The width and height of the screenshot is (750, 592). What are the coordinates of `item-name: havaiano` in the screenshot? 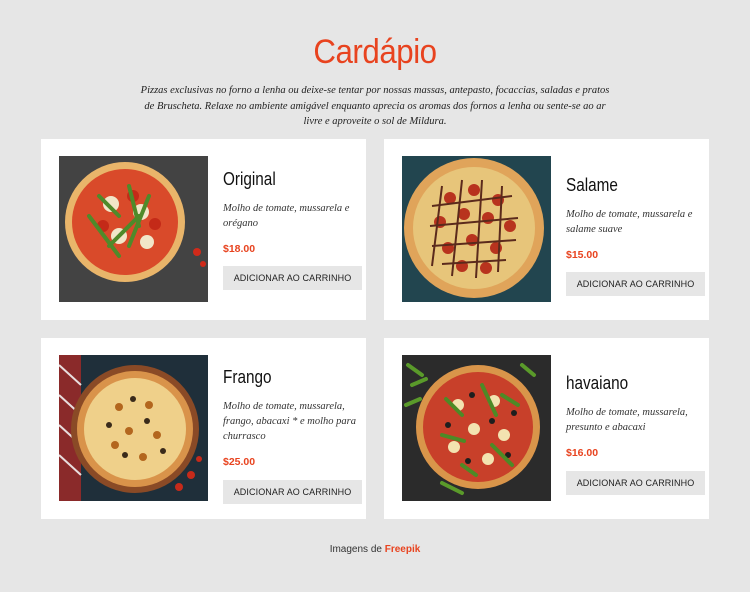 It's located at (597, 383).